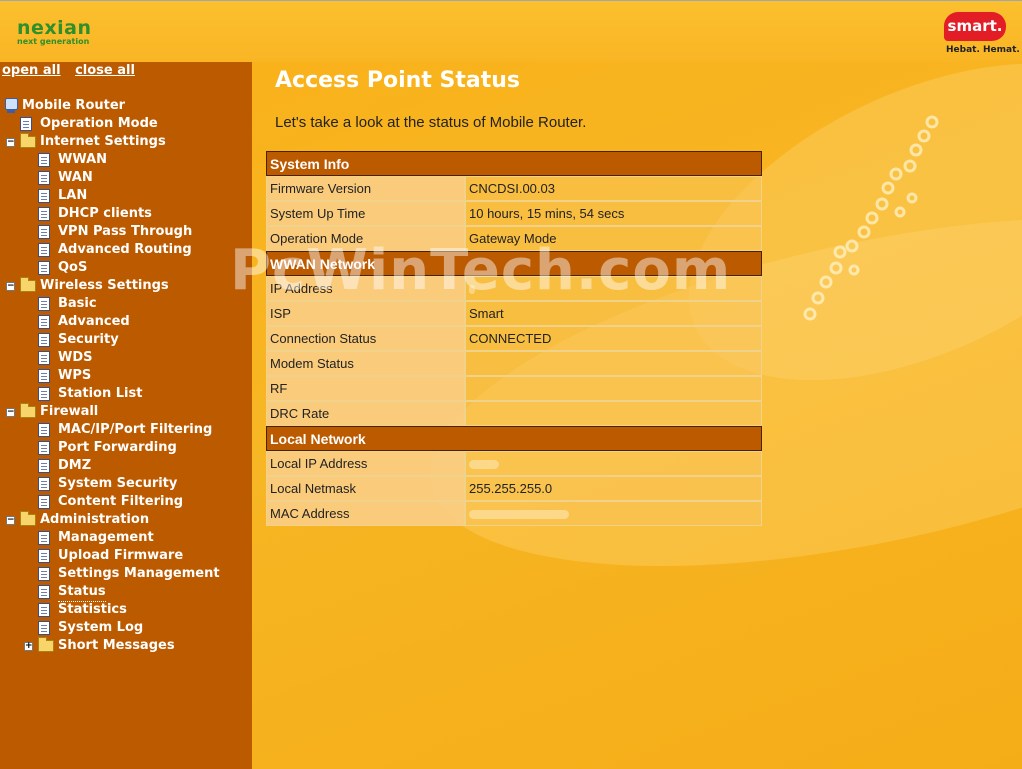 The height and width of the screenshot is (769, 1022). I want to click on tree-item-label: DMZ, so click(75, 465).